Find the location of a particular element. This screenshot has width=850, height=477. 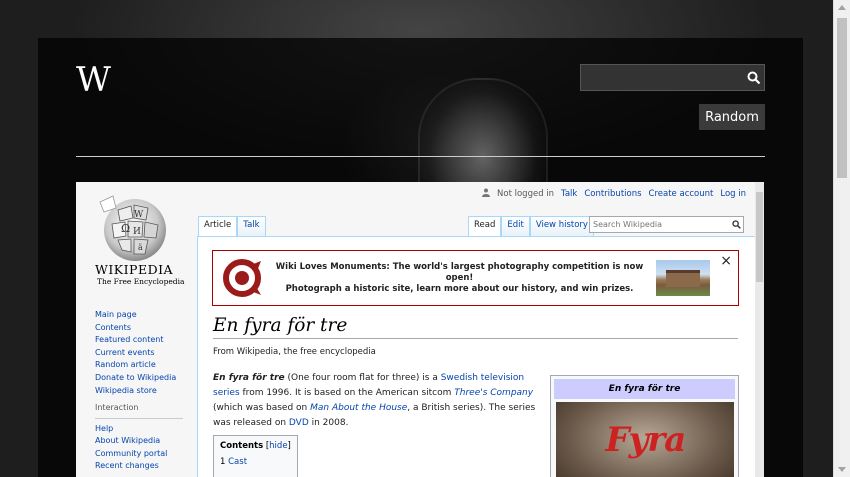

sidebar-item-current-events: Current events is located at coordinates (125, 352).